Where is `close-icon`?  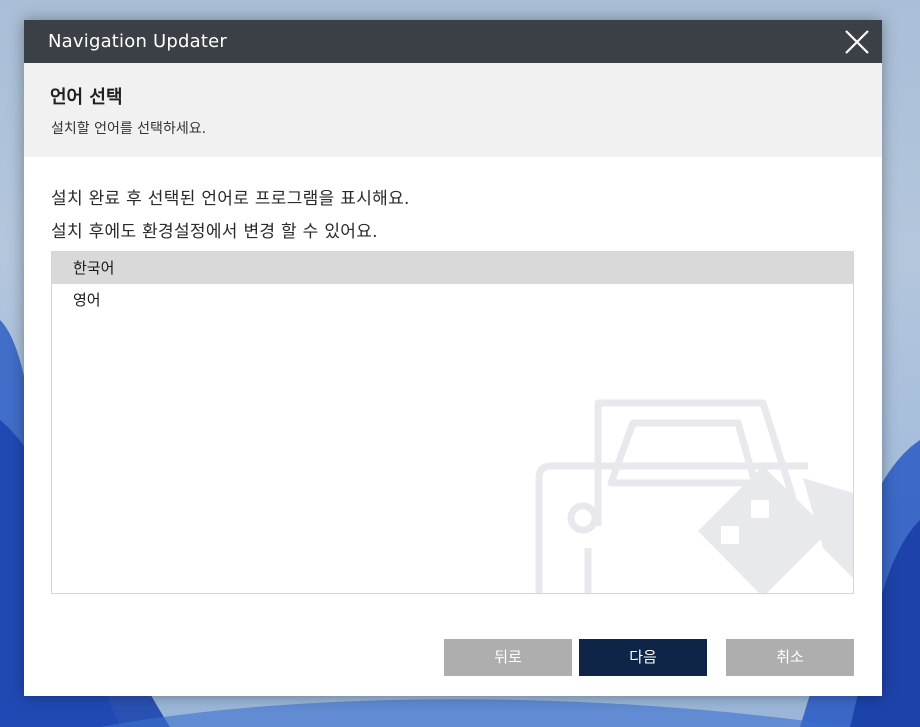
close-icon is located at coordinates (857, 42).